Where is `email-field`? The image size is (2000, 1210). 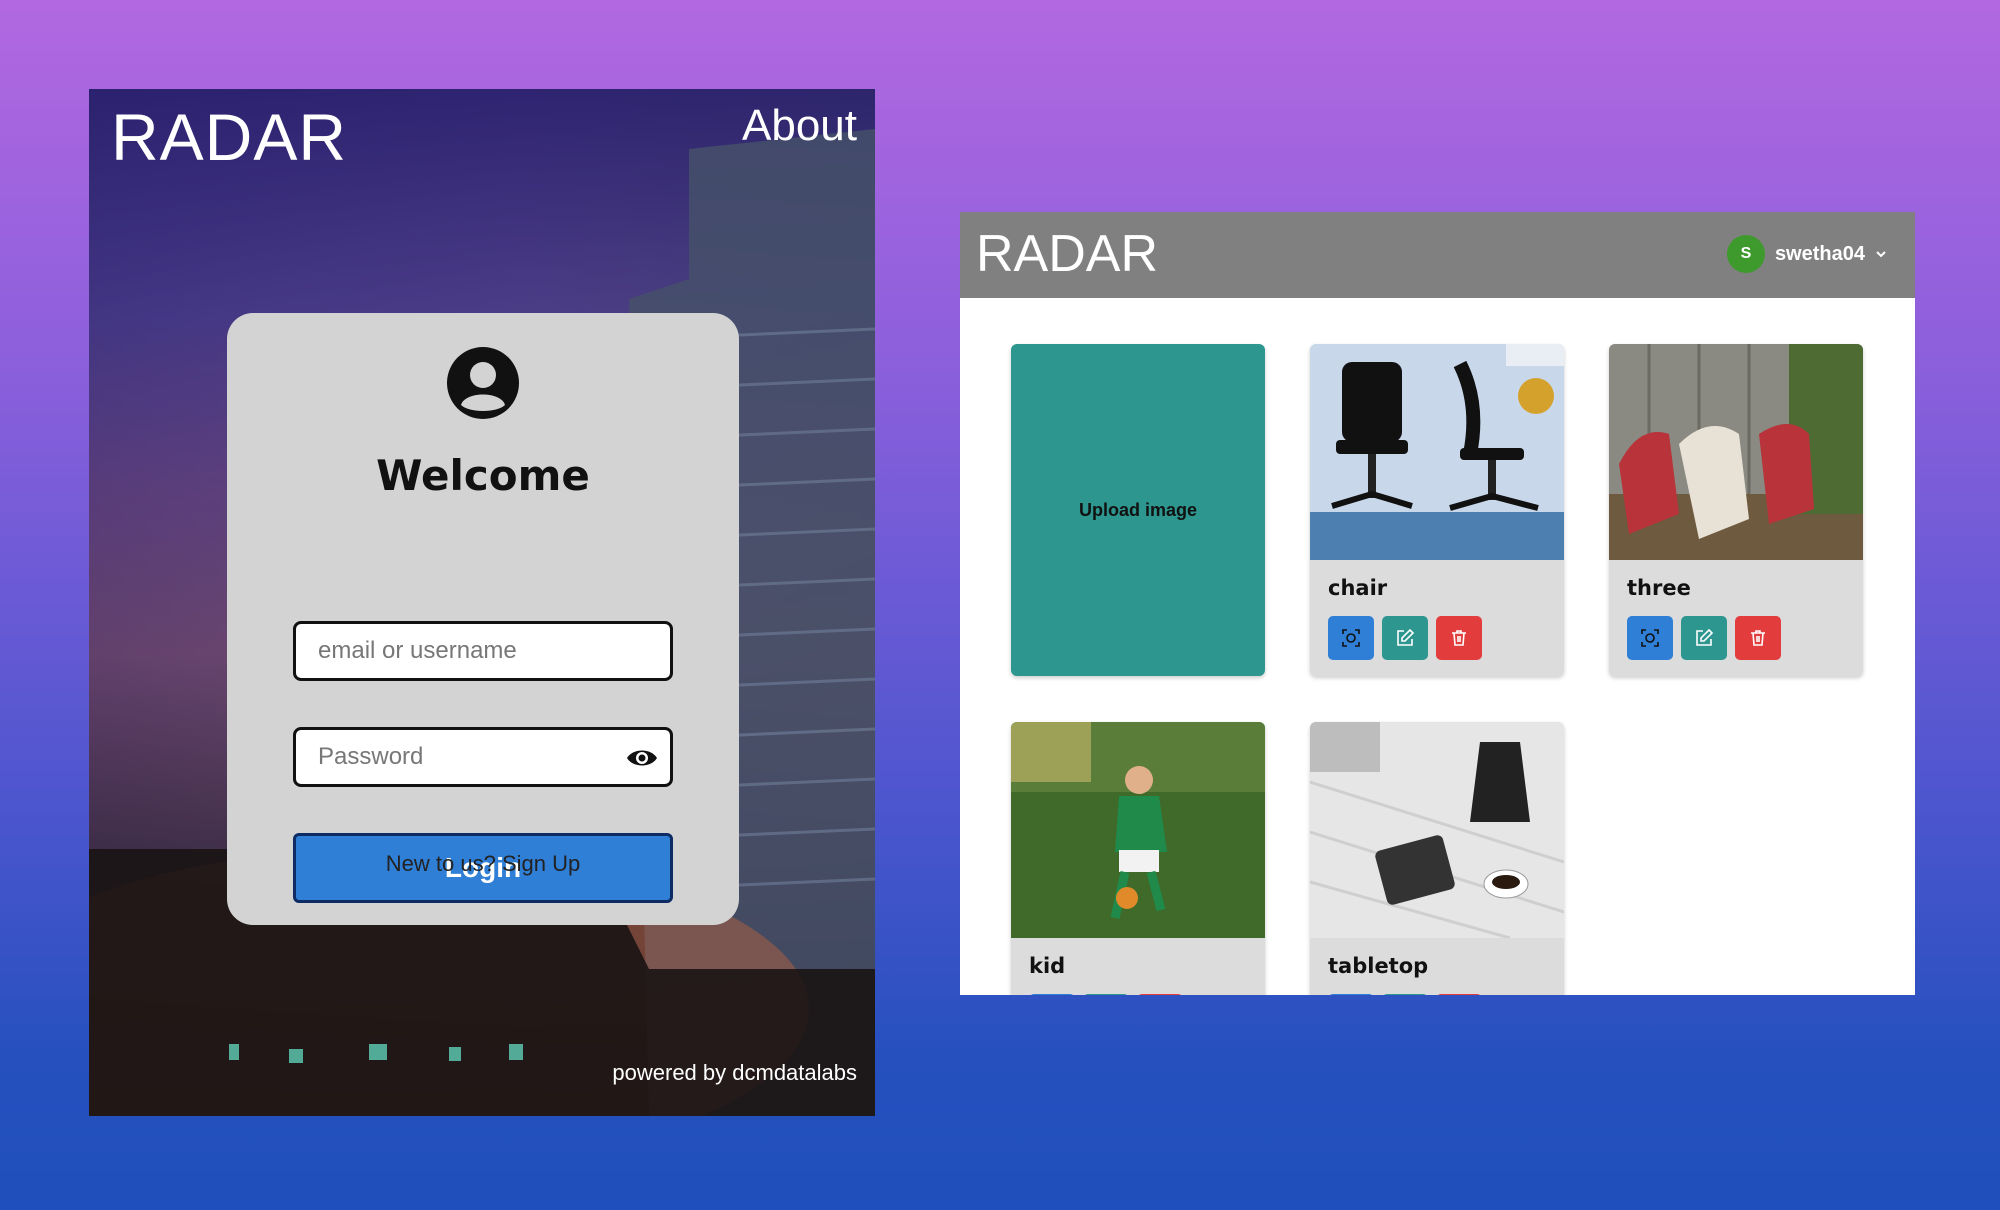 email-field is located at coordinates (483, 651).